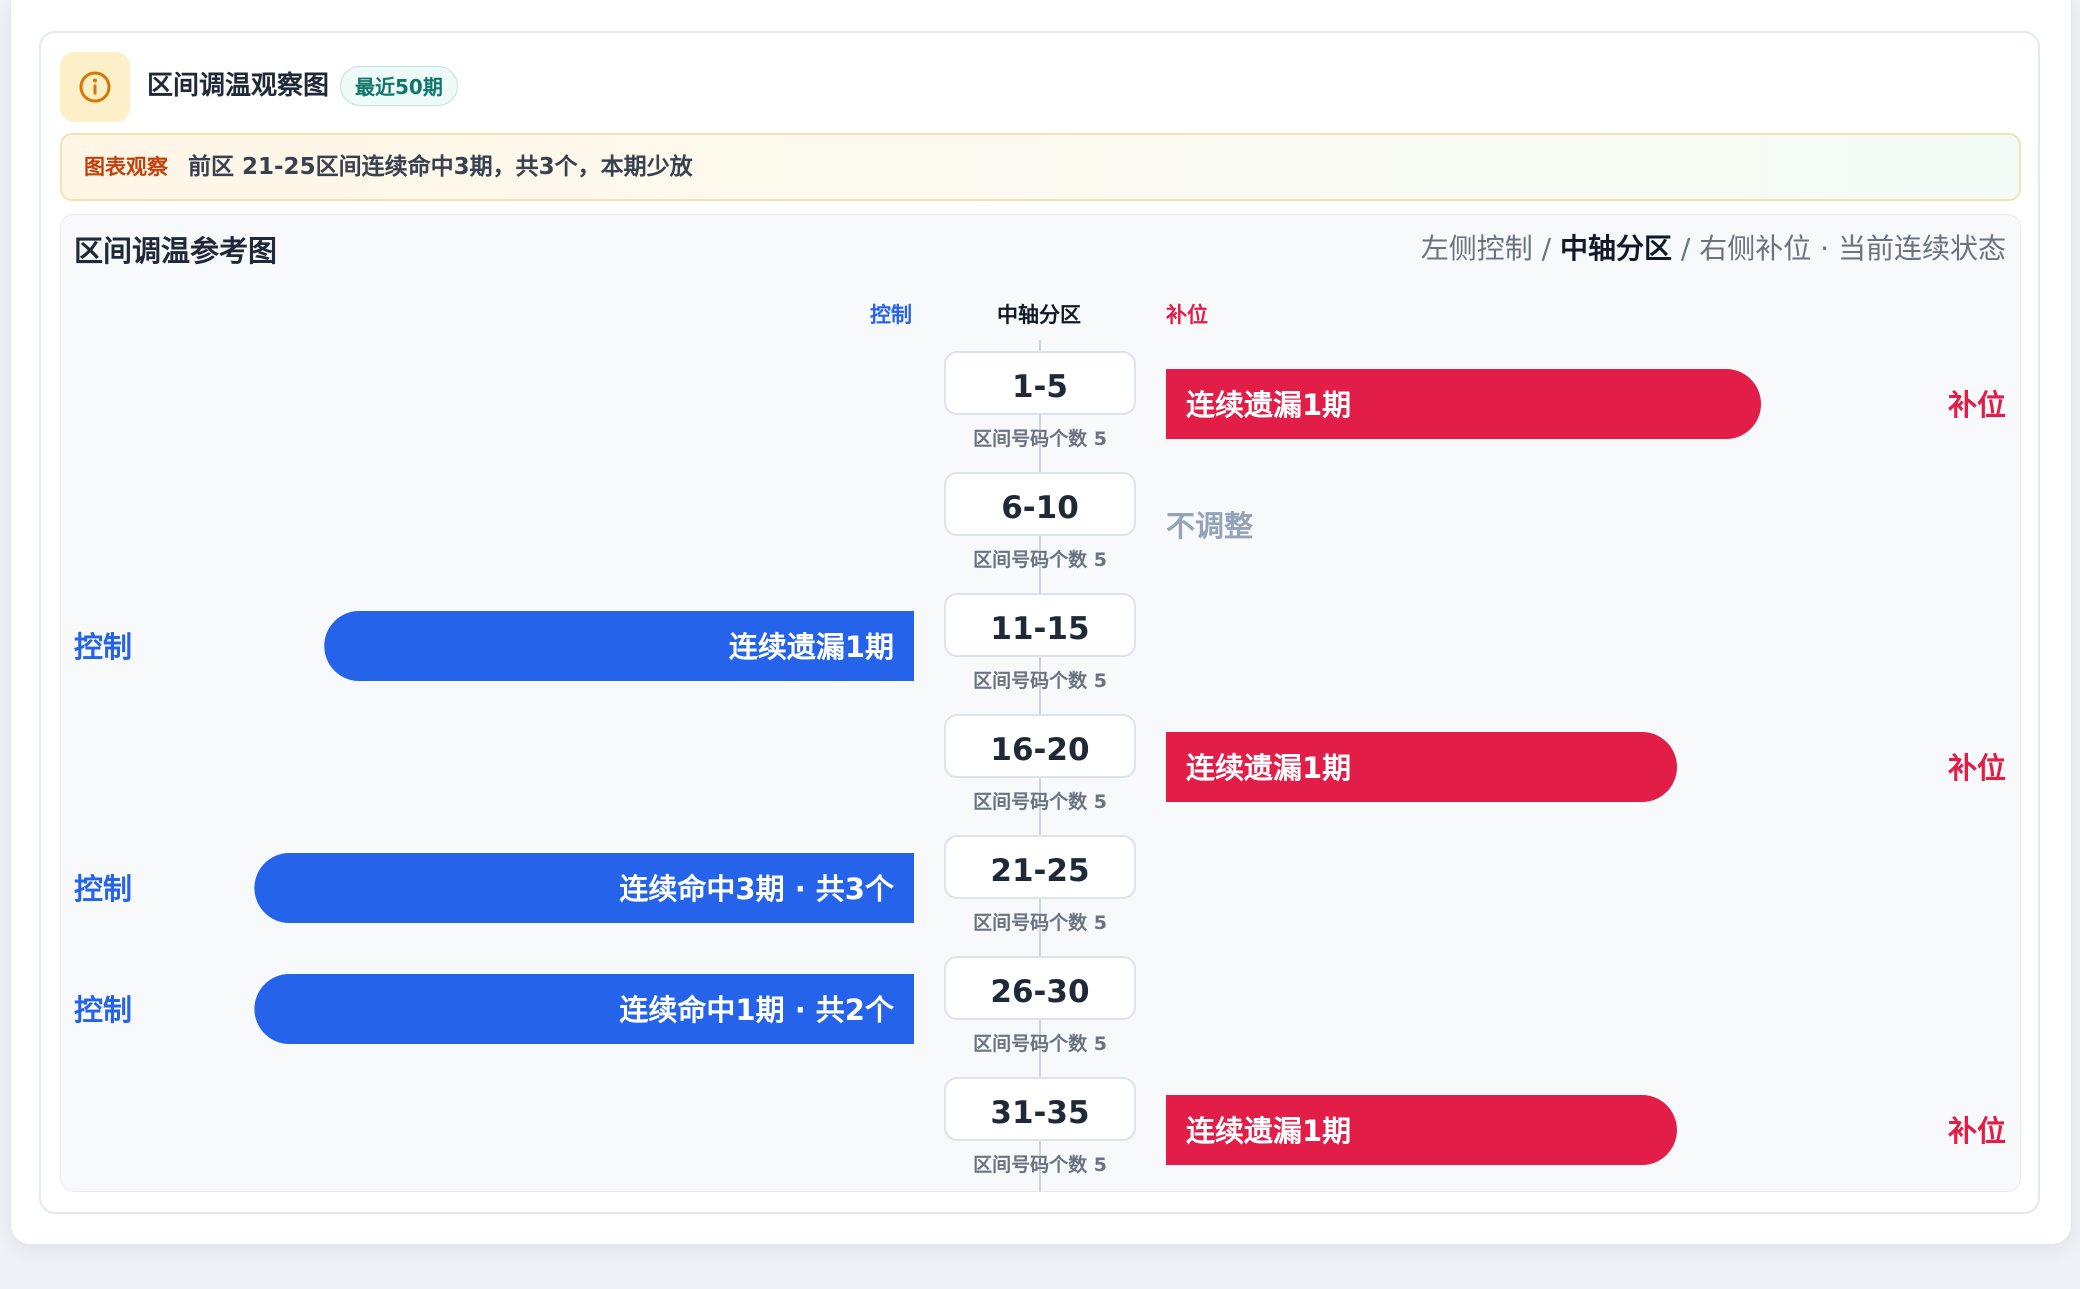 The width and height of the screenshot is (2080, 1289). I want to click on zone-label: 21-25, so click(1039, 871).